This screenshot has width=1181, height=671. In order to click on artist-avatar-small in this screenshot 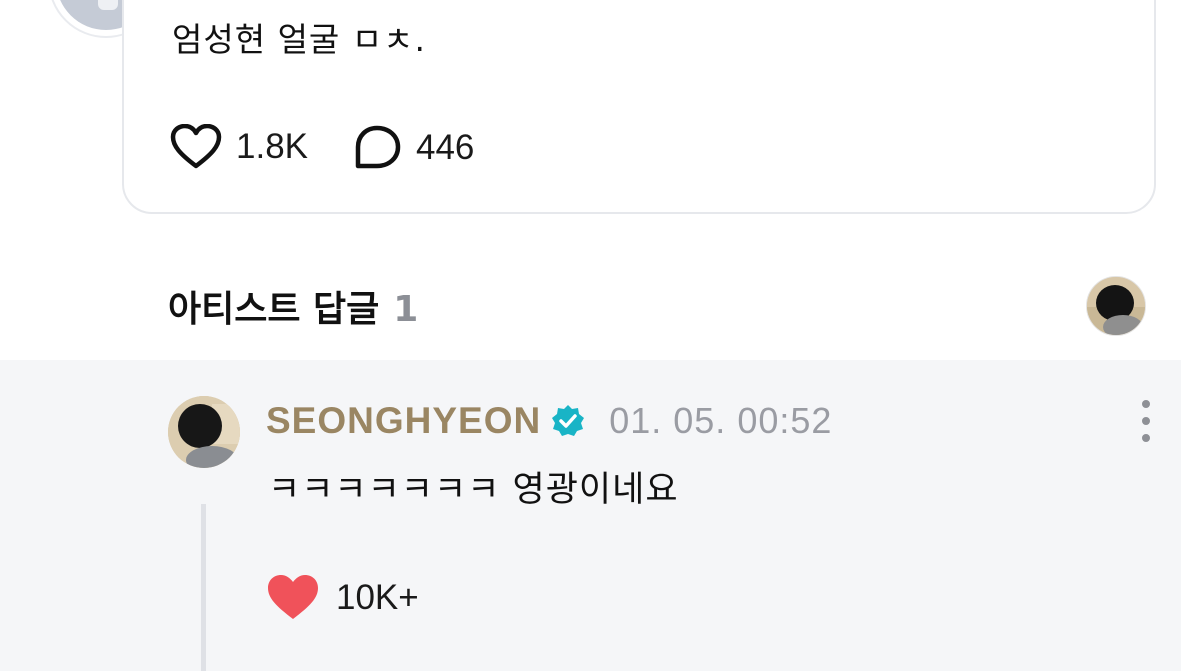, I will do `click(1116, 306)`.